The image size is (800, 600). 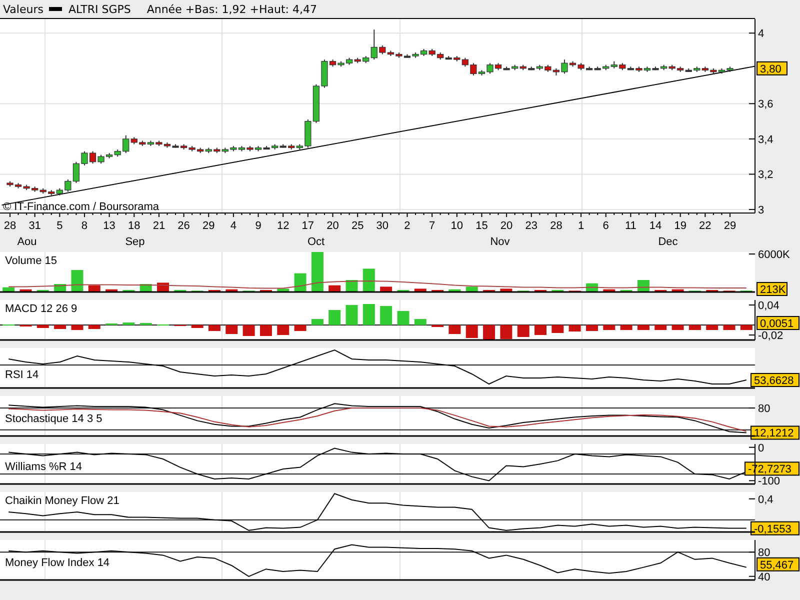 What do you see at coordinates (771, 336) in the screenshot?
I see `axis-label: -0,02` at bounding box center [771, 336].